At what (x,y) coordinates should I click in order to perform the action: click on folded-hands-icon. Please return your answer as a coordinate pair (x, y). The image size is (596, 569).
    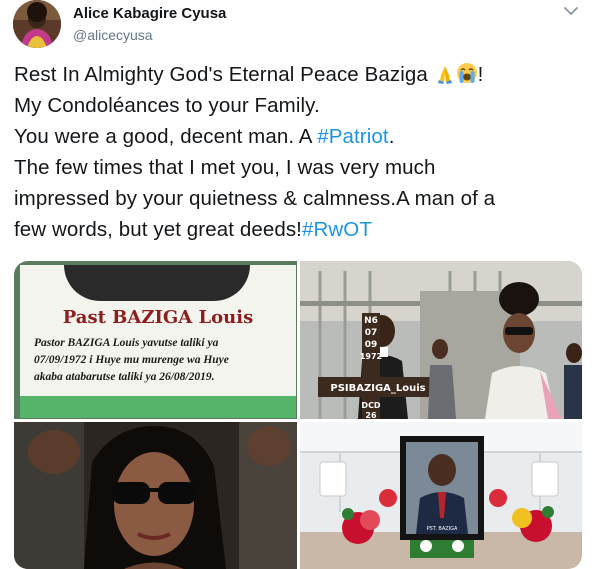
    Looking at the image, I should click on (445, 73).